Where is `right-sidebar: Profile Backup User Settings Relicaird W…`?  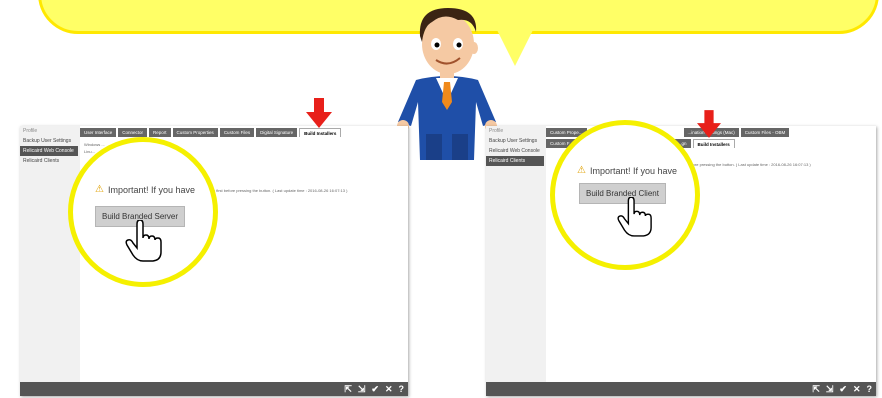 right-sidebar: Profile Backup User Settings Relicaird W… is located at coordinates (515, 254).